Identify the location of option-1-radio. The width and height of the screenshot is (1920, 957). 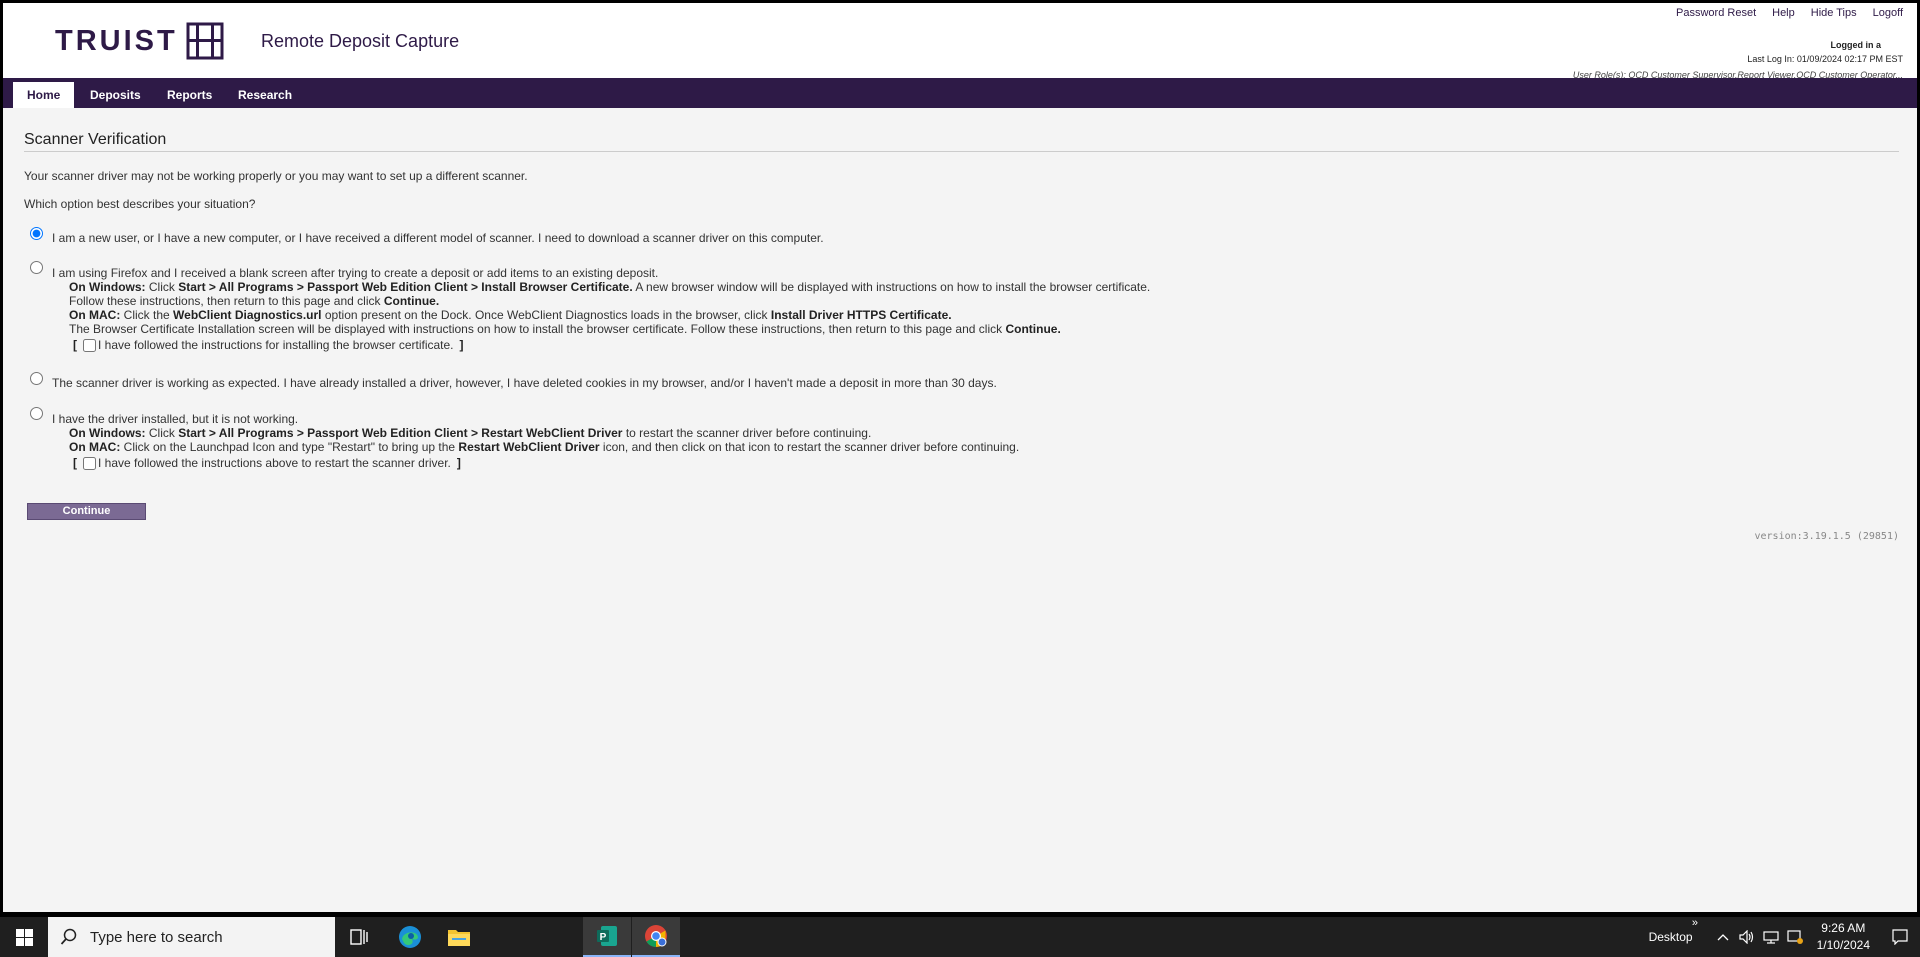
(36, 233).